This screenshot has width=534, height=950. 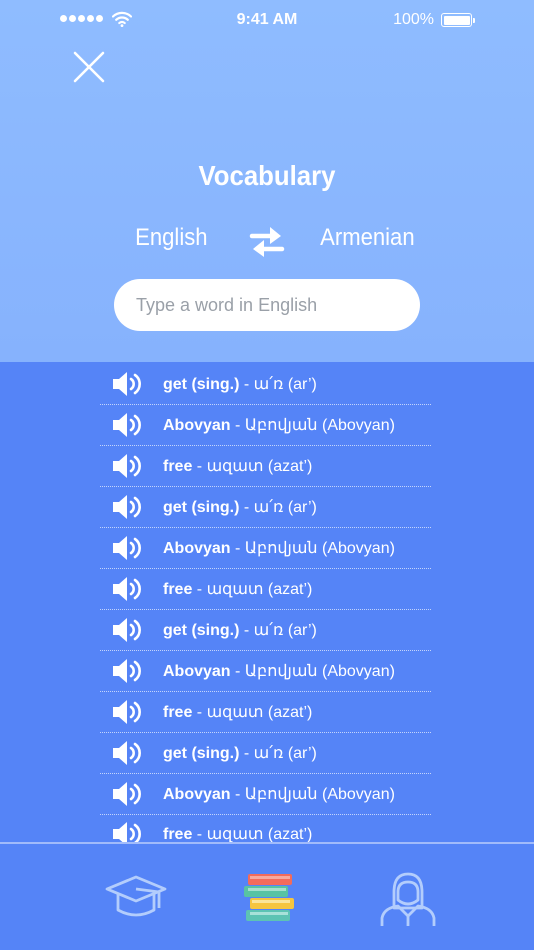 What do you see at coordinates (267, 20) in the screenshot?
I see `status-bar: 9:41 AM 100%` at bounding box center [267, 20].